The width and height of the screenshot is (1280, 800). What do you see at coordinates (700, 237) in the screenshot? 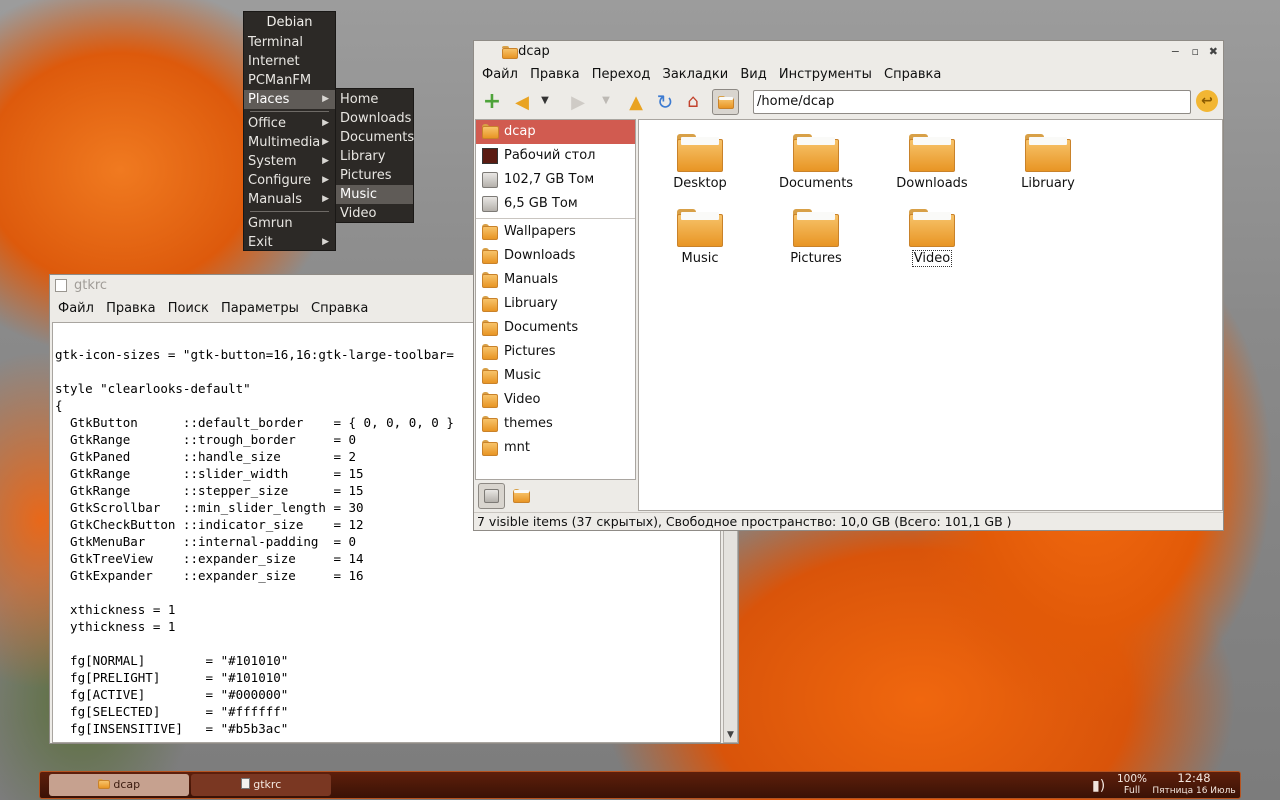
I see `folder-item-music: Music` at bounding box center [700, 237].